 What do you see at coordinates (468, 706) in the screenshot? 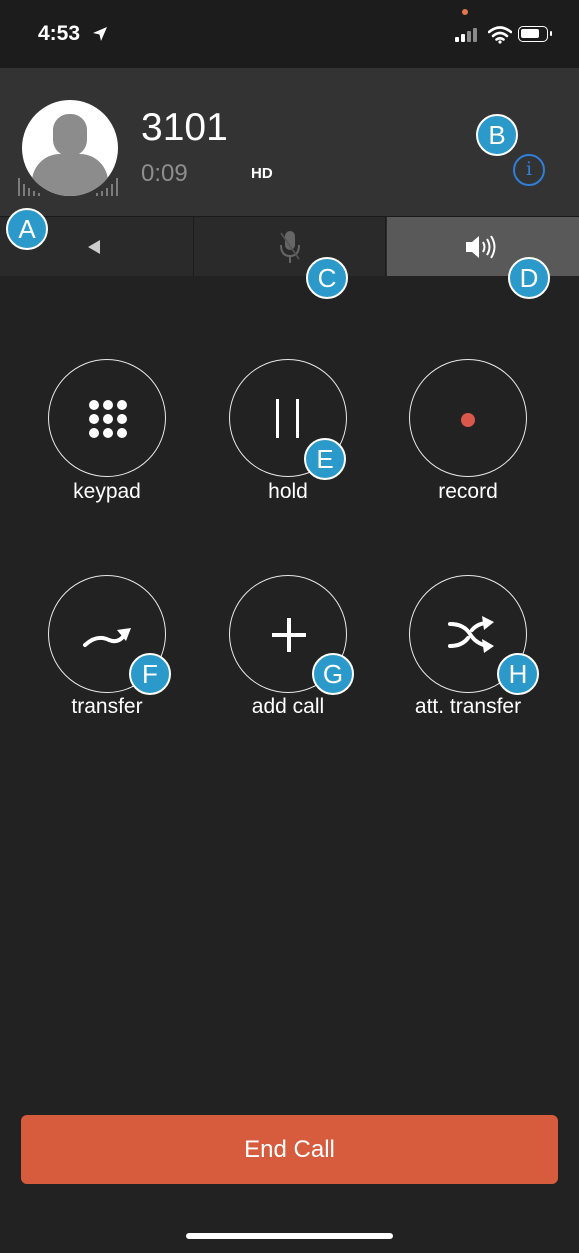
I see `att-transfer-label: att. transfer` at bounding box center [468, 706].